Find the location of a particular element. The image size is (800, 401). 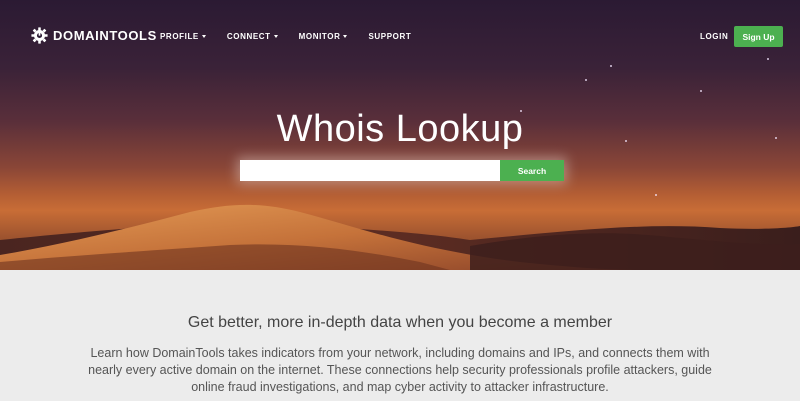

nav-item-profile: PROFILE is located at coordinates (183, 36).